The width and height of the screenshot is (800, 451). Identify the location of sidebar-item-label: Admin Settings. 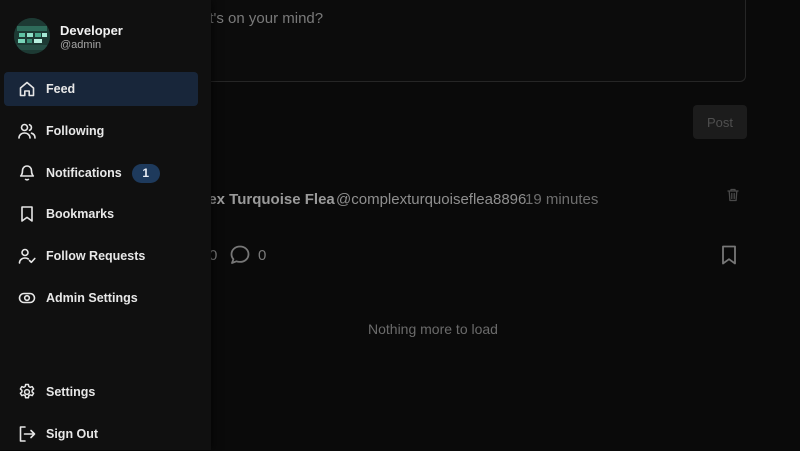
(92, 298).